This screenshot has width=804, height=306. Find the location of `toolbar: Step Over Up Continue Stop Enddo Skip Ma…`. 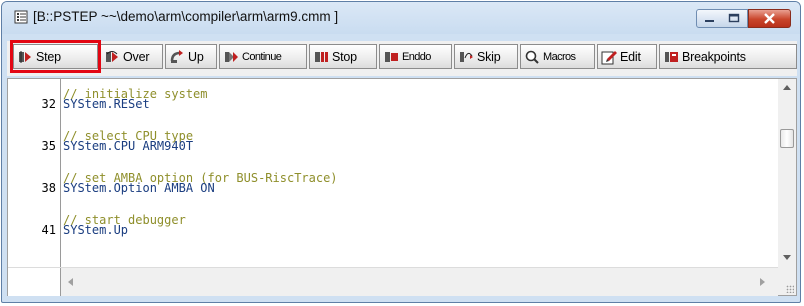

toolbar: Step Over Up Continue Stop Enddo Skip Ma… is located at coordinates (402, 58).